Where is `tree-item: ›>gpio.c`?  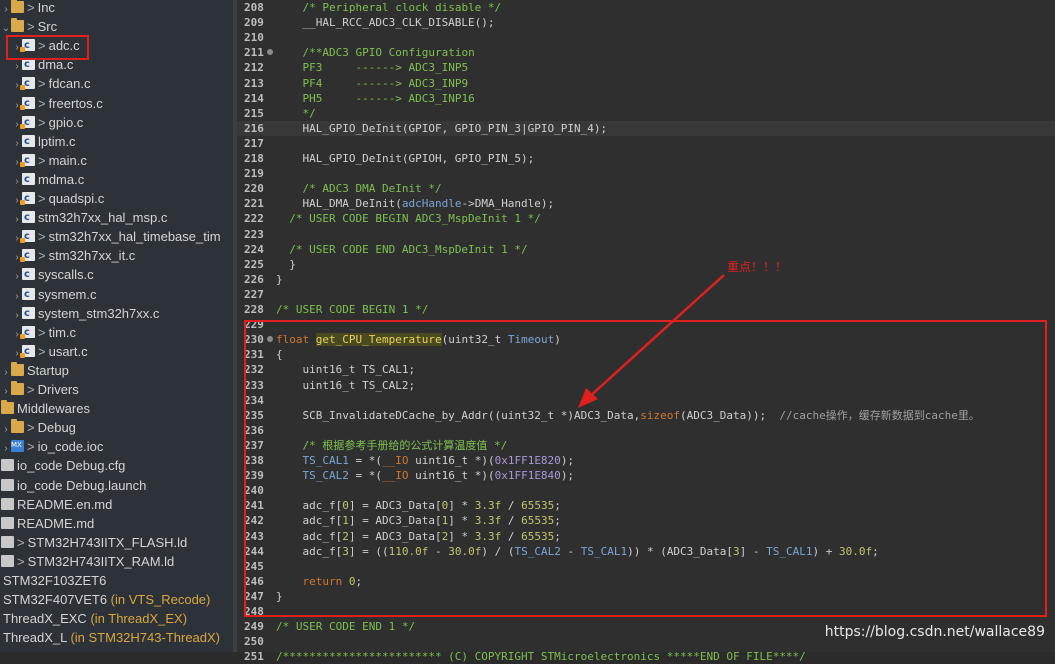 tree-item: ›>gpio.c is located at coordinates (47, 122).